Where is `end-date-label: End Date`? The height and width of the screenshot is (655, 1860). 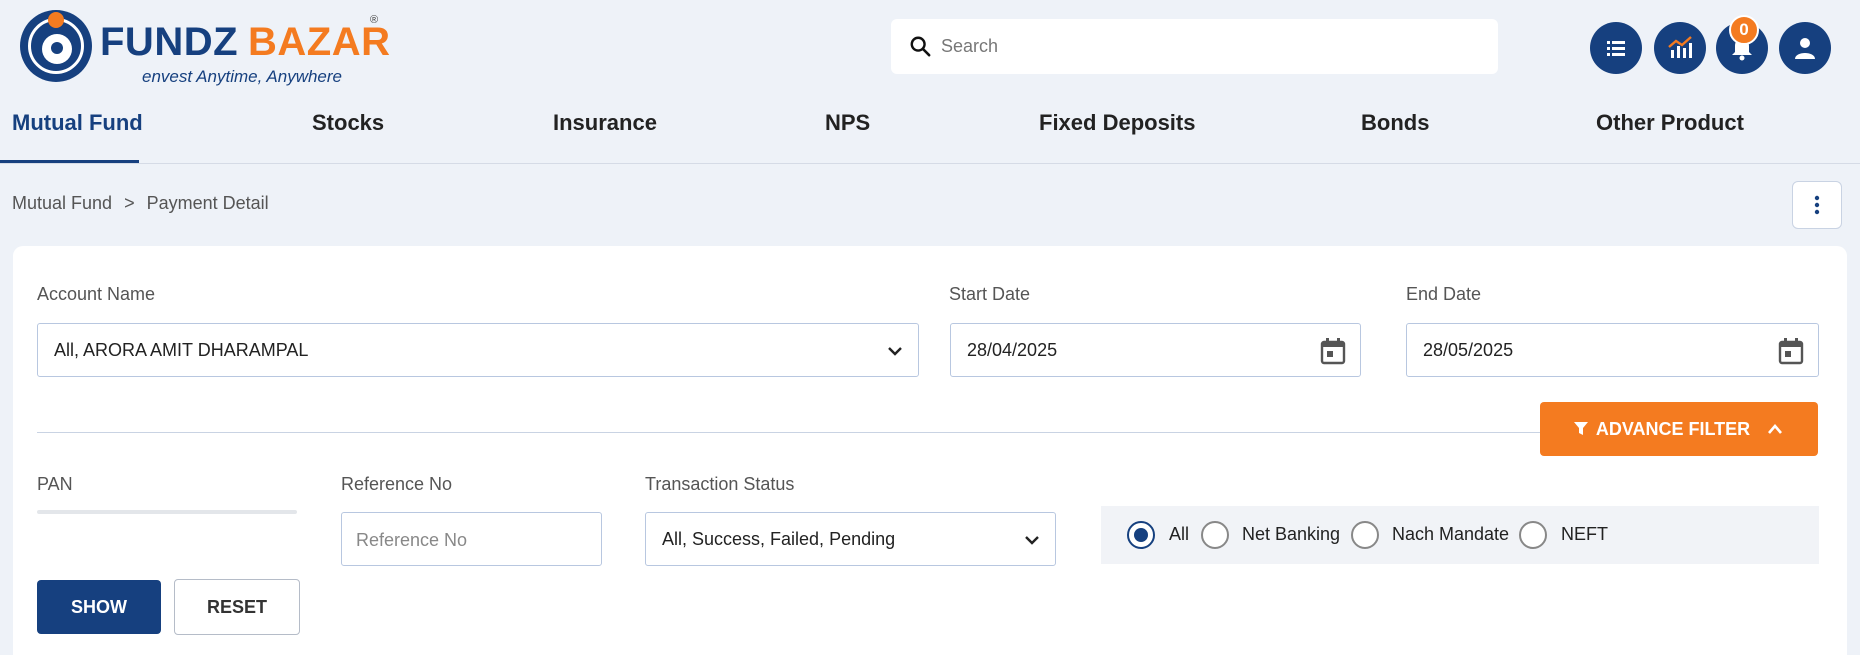 end-date-label: End Date is located at coordinates (1444, 294).